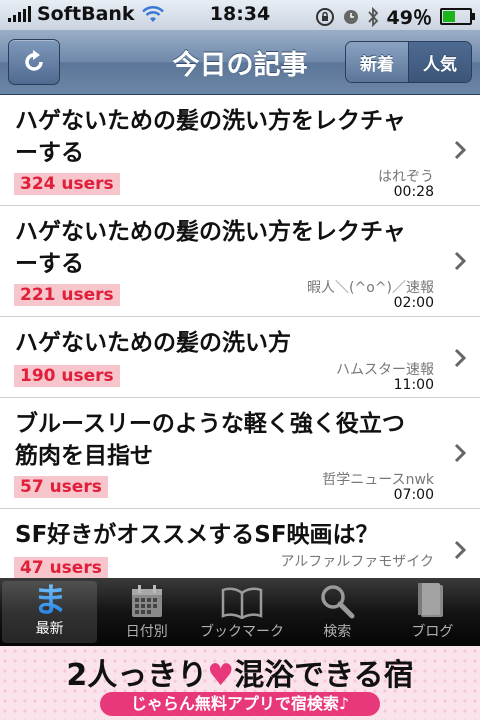  I want to click on tab-by-date: 日付別, so click(146, 612).